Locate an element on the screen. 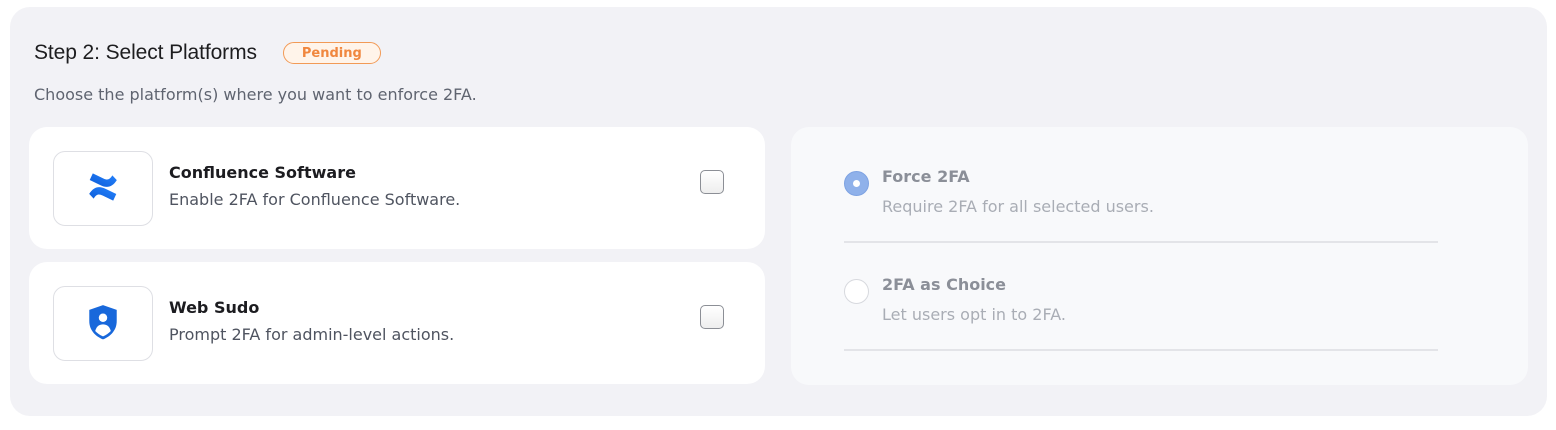 The width and height of the screenshot is (1556, 430). platform-name: Web Sudo is located at coordinates (214, 307).